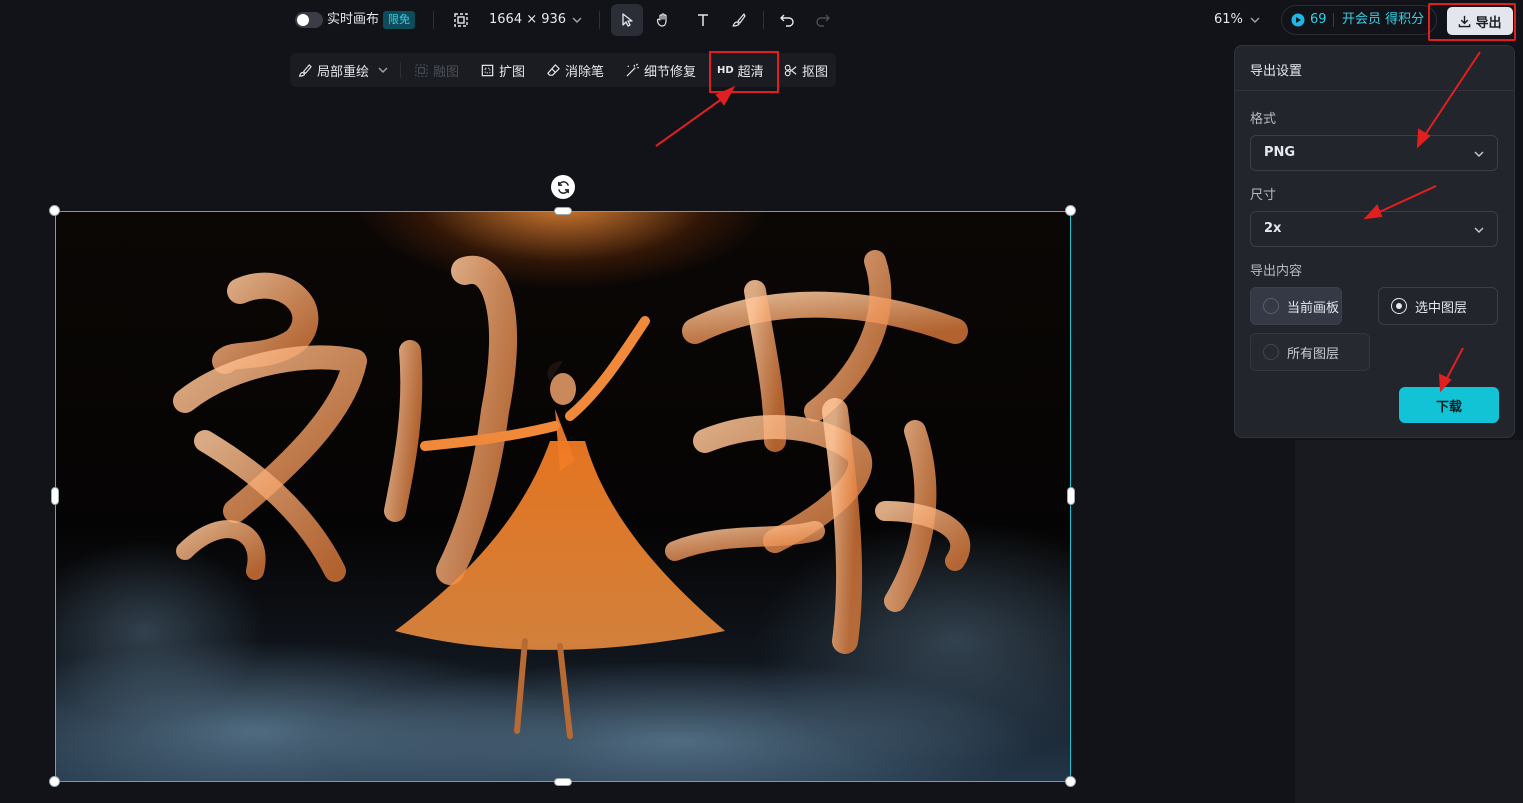 This screenshot has height=803, width=1523. Describe the element at coordinates (487, 70) in the screenshot. I see `expand-icon` at that location.